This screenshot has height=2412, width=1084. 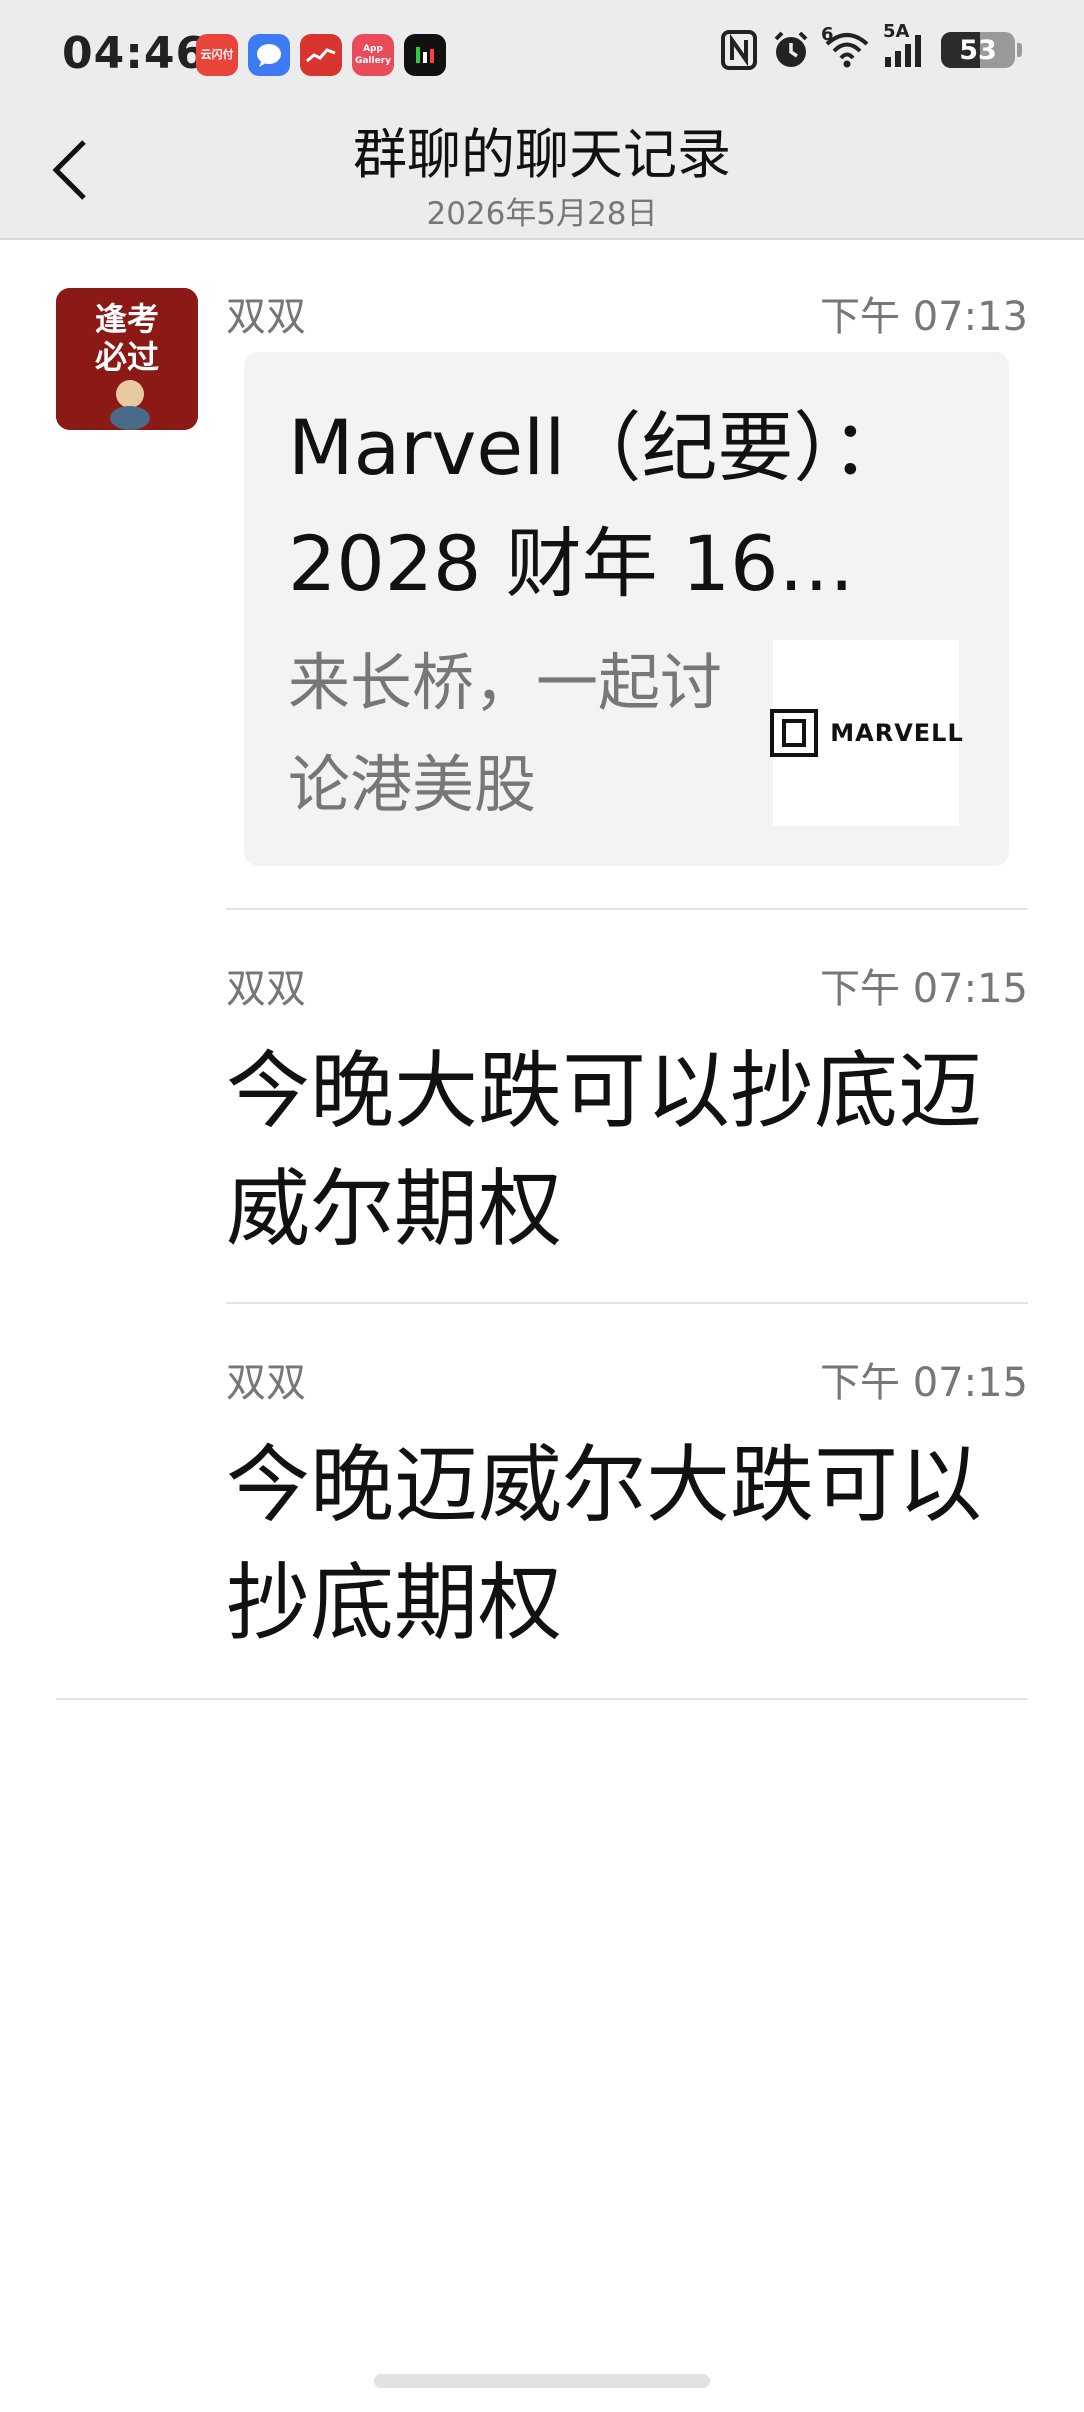 I want to click on status-time: 04:46, so click(x=135, y=53).